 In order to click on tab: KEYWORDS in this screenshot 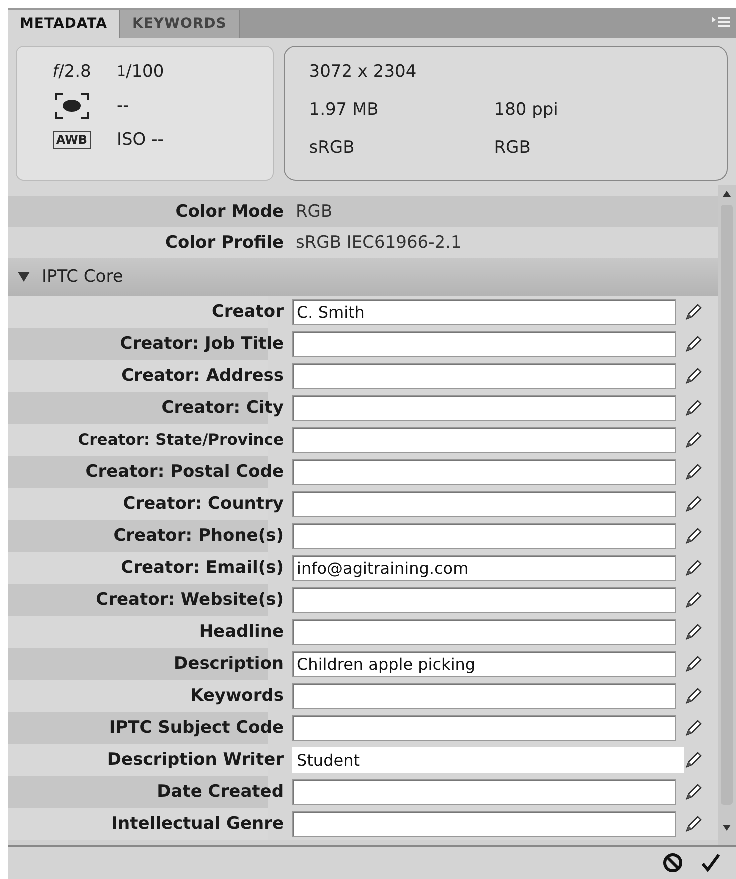, I will do `click(180, 24)`.